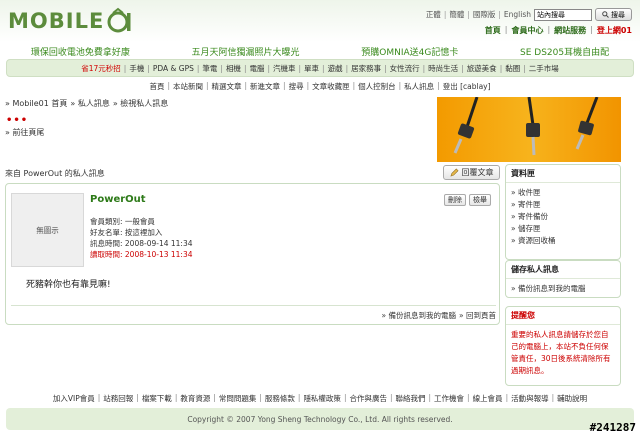  Describe the element at coordinates (563, 174) in the screenshot. I see `folders-title: 資料匣` at that location.